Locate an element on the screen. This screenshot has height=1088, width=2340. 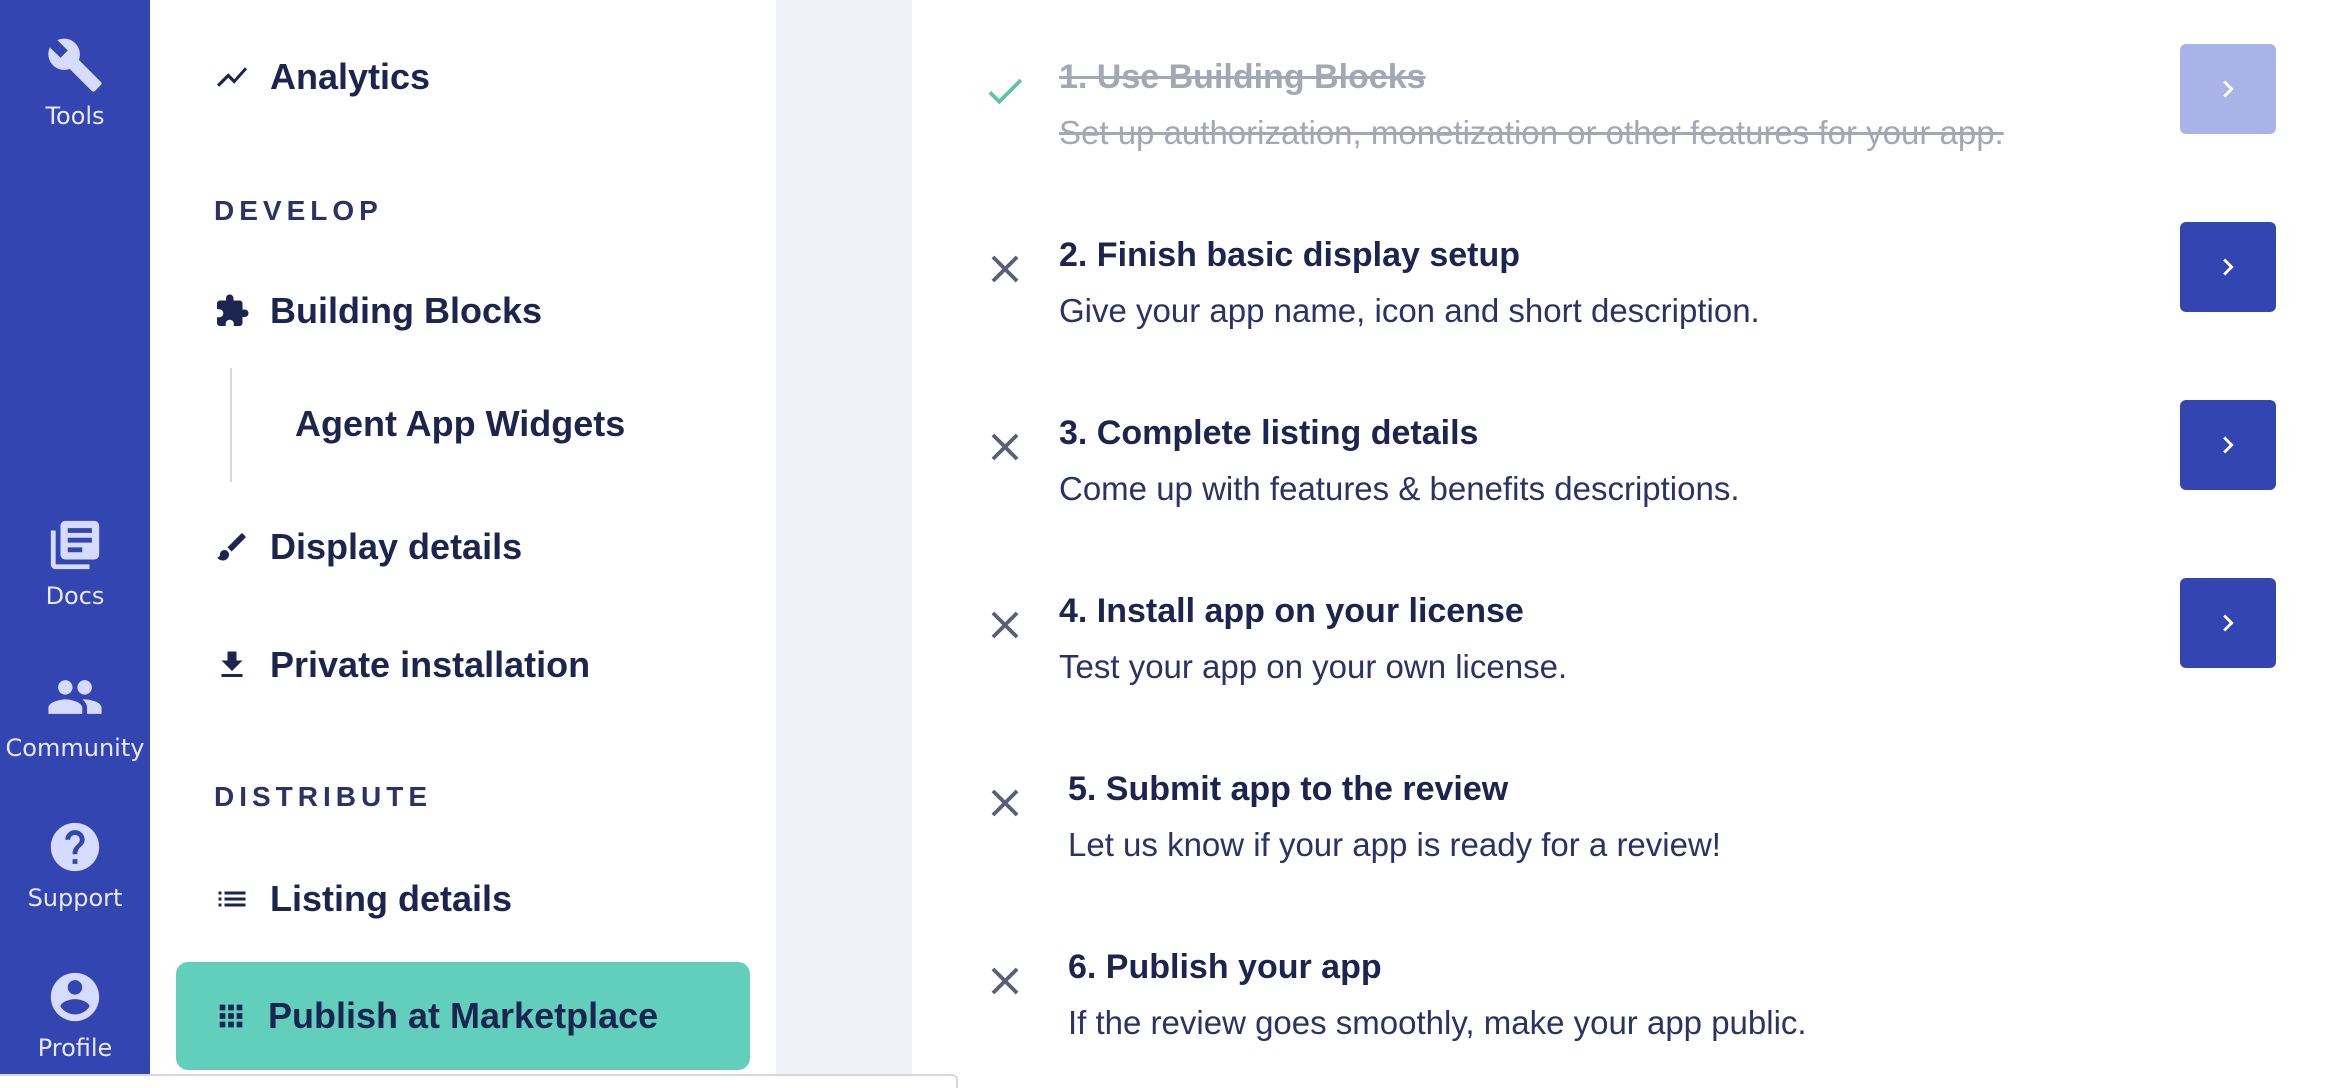
step-title: 6. Publish your app is located at coordinates (1225, 967).